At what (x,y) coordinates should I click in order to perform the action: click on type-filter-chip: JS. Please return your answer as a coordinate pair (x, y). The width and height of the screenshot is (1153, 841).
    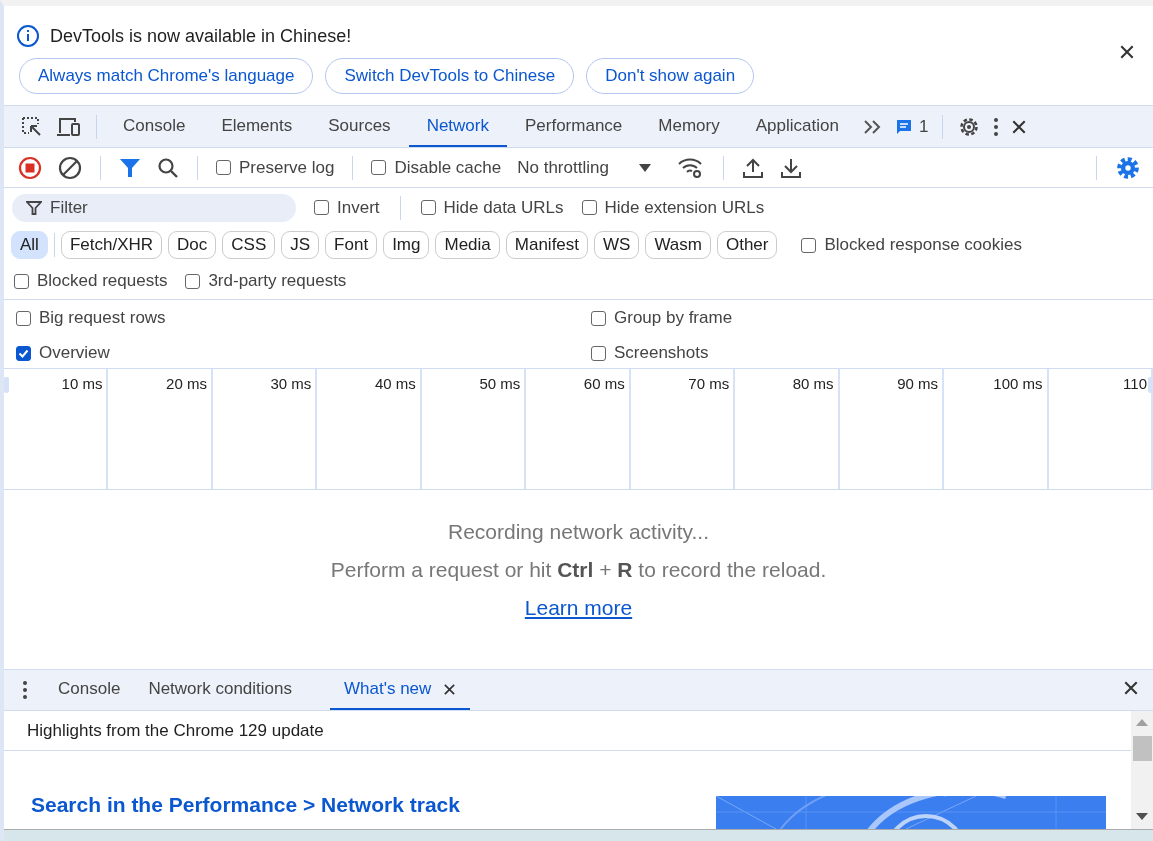
    Looking at the image, I should click on (300, 245).